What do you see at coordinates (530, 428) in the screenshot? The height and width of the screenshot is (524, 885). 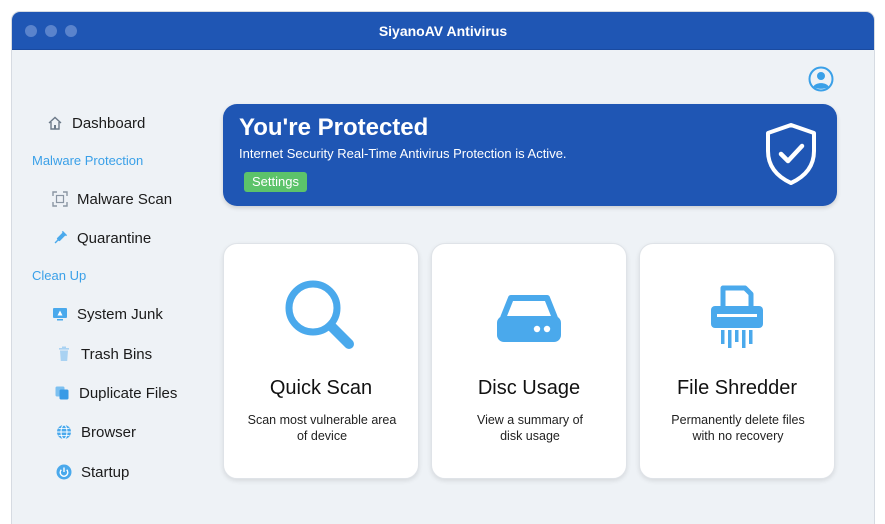 I see `card-description: View a summary of disk usage` at bounding box center [530, 428].